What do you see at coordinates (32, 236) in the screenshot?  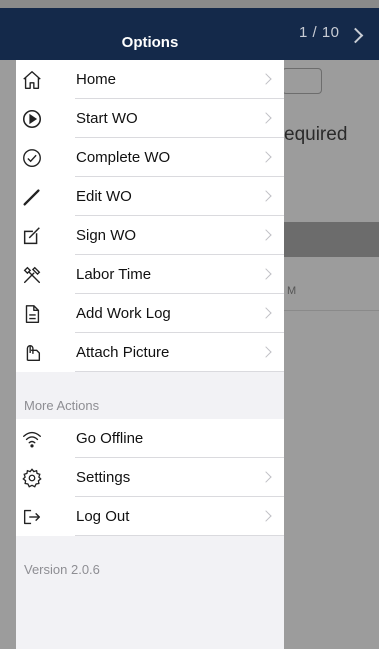 I see `sign-icon` at bounding box center [32, 236].